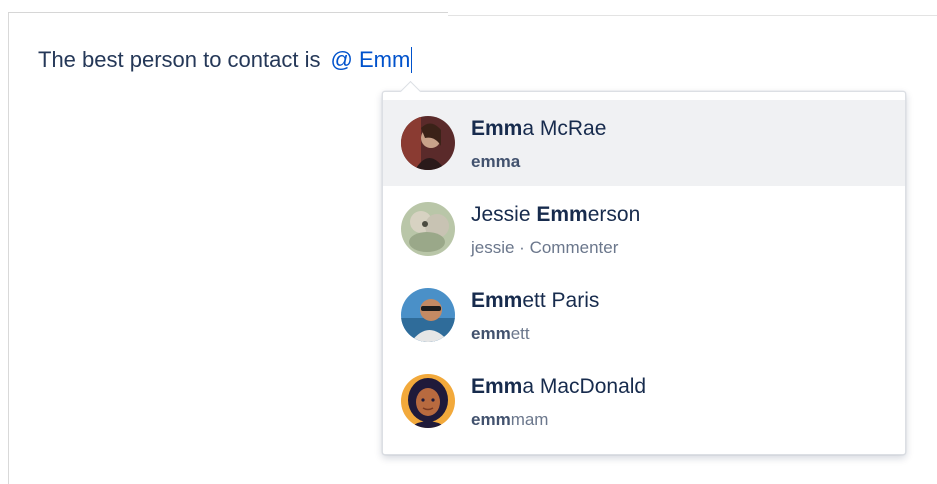 The image size is (937, 484). What do you see at coordinates (412, 60) in the screenshot?
I see `text-caret` at bounding box center [412, 60].